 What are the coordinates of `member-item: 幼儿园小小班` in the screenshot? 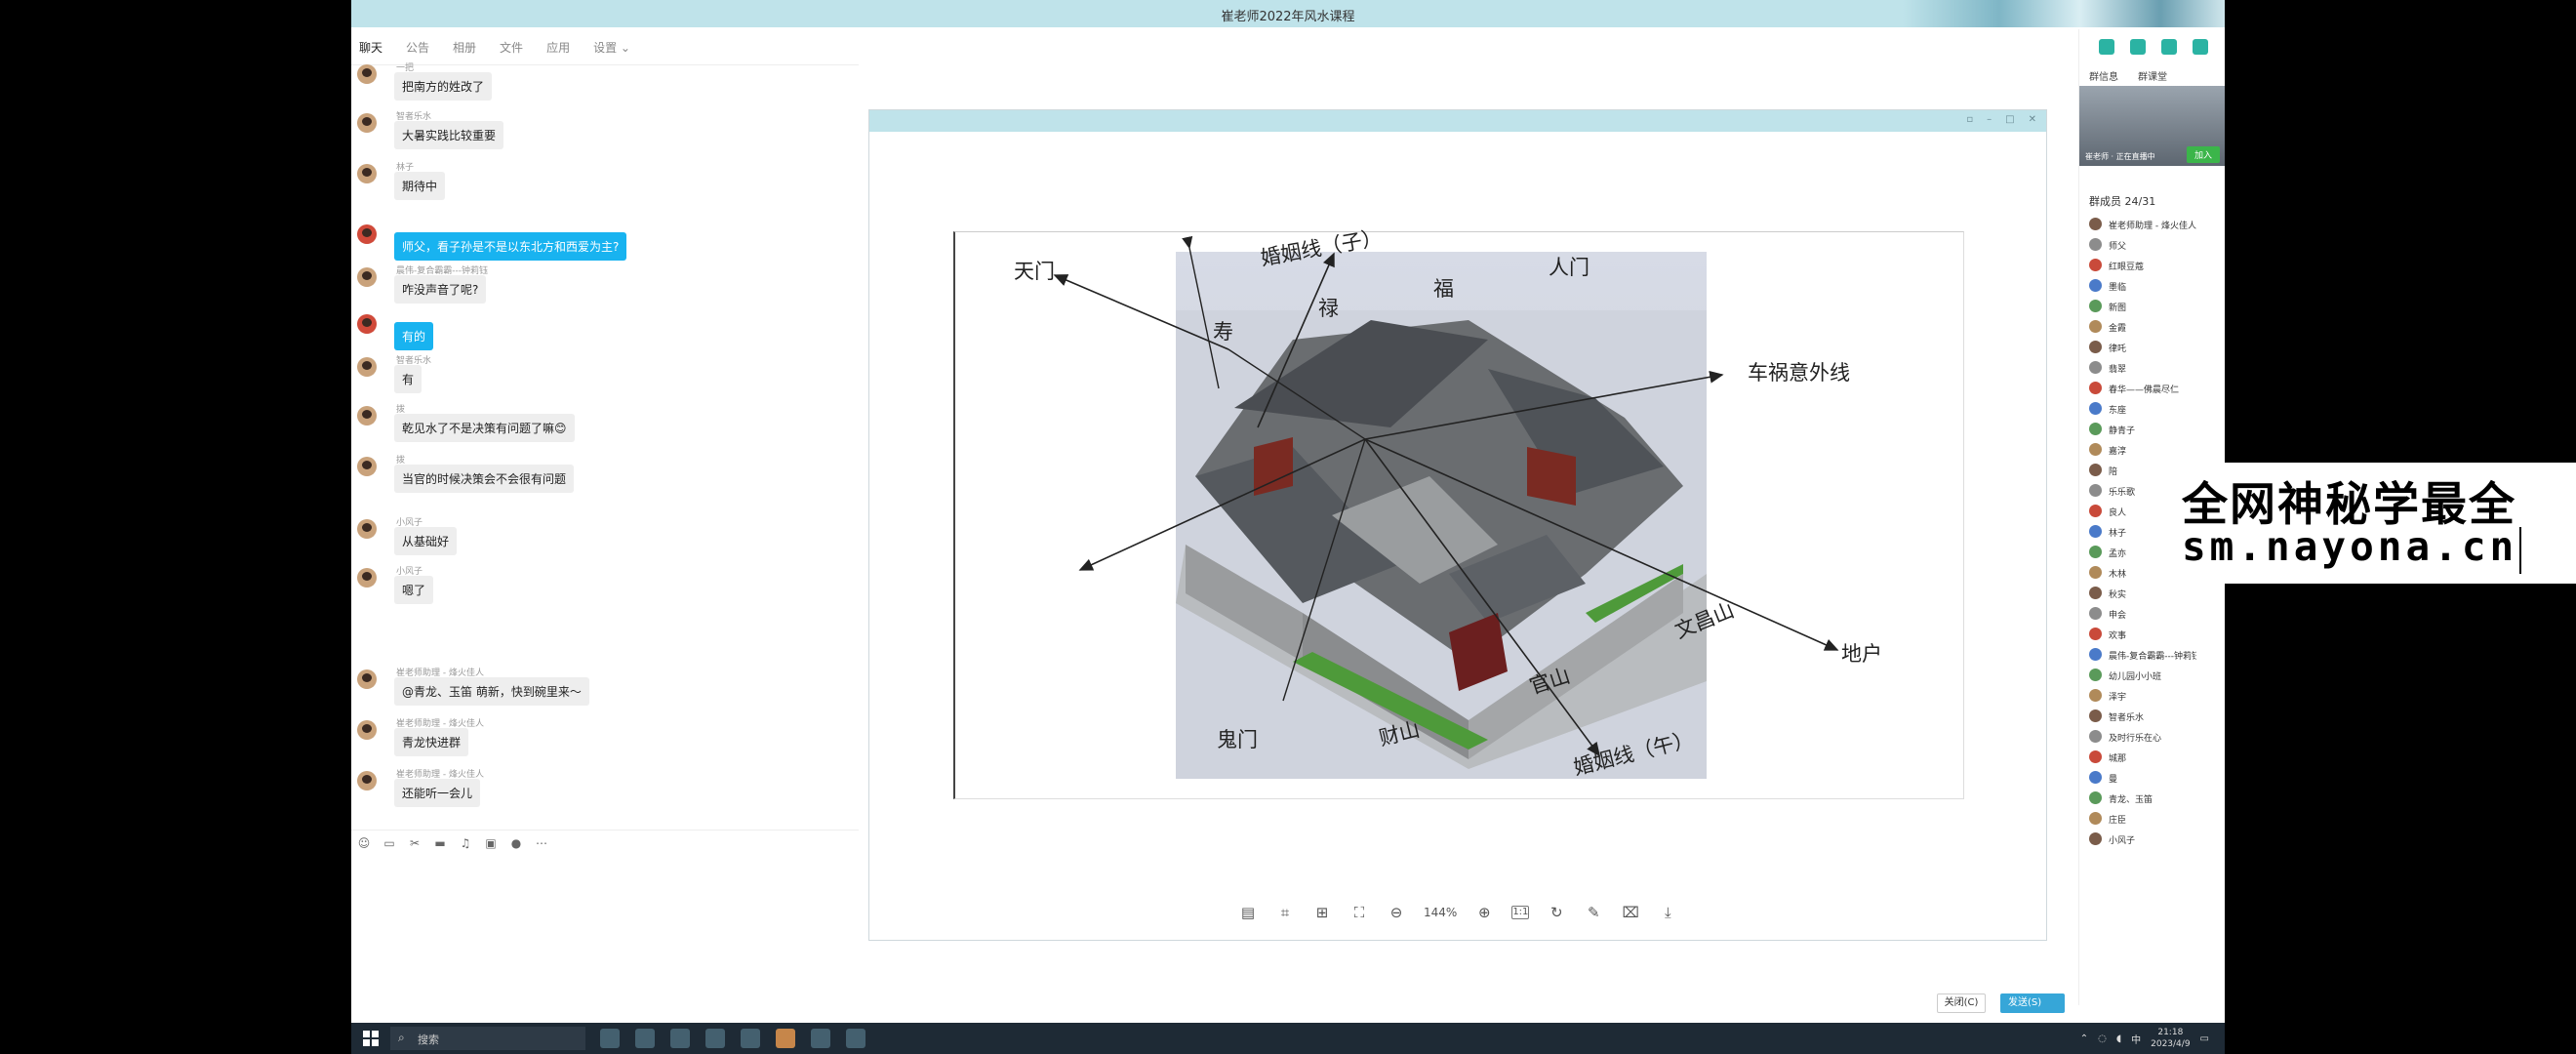 It's located at (2154, 676).